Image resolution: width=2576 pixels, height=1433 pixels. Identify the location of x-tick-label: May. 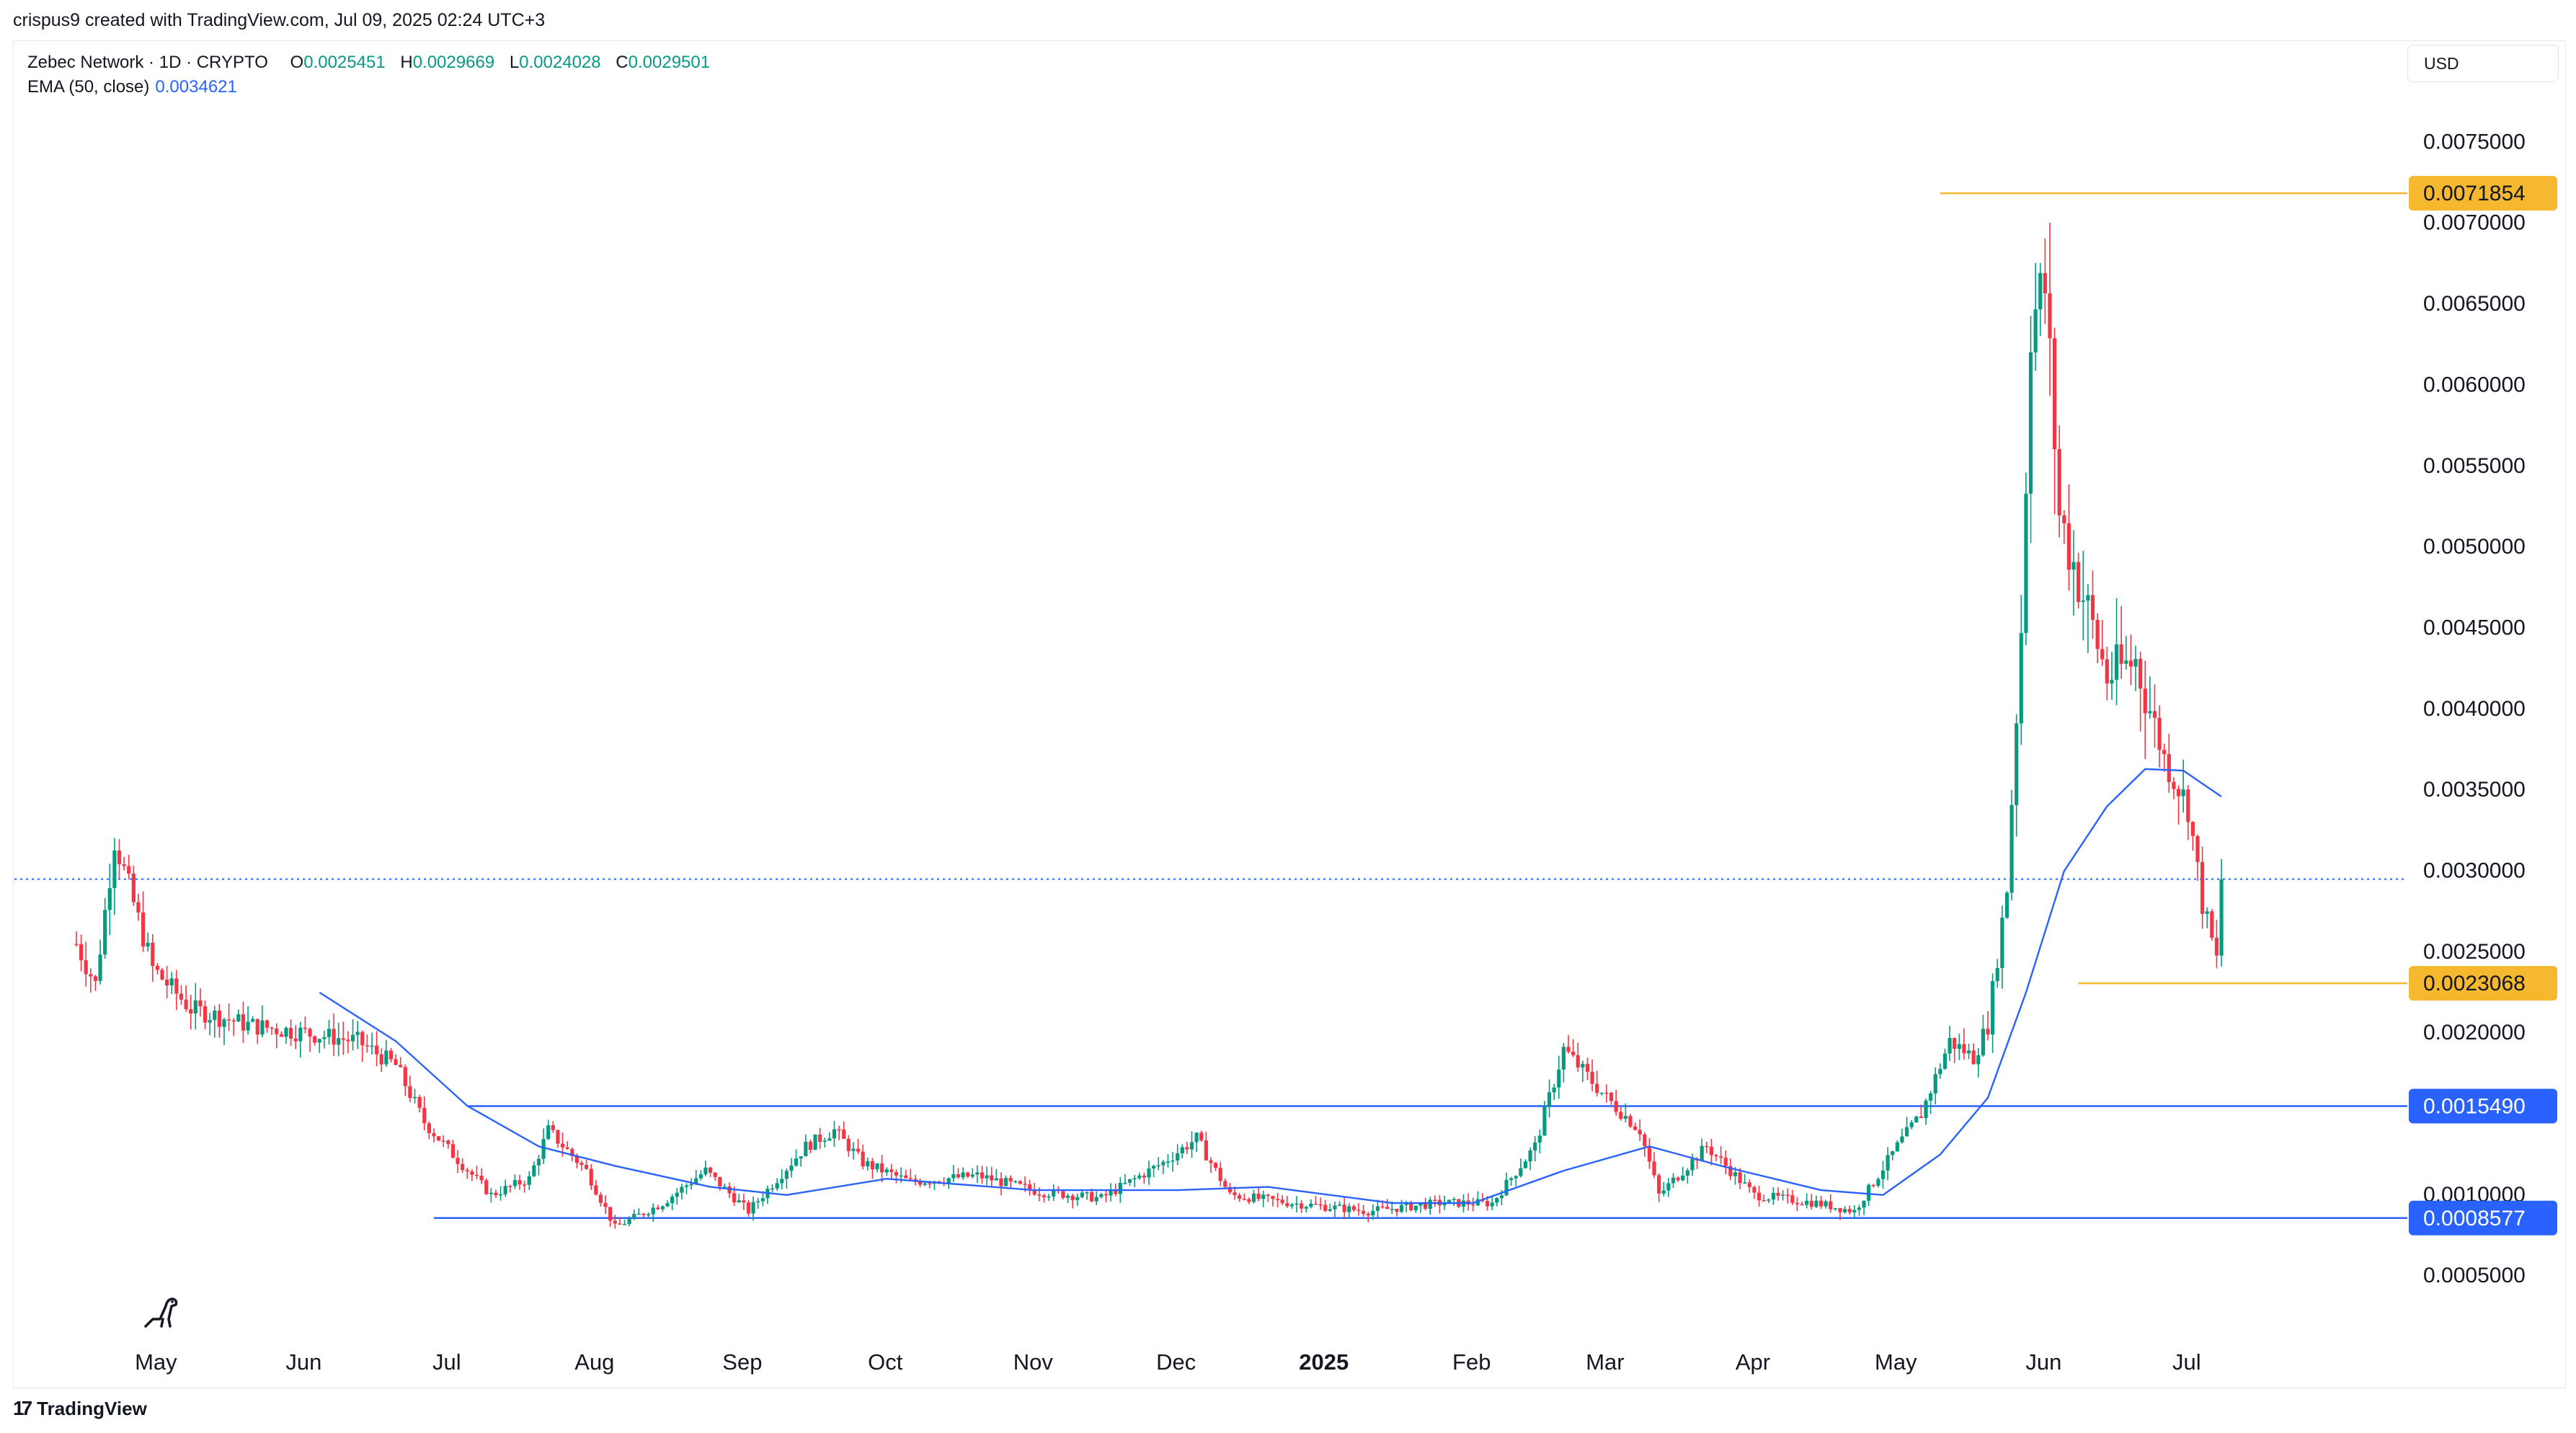
(156, 1362).